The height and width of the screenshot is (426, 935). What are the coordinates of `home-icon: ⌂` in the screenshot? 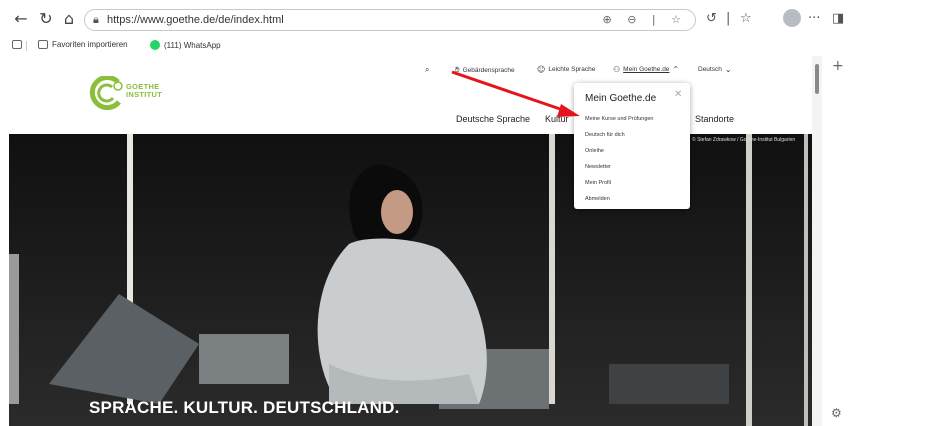 It's located at (69, 19).